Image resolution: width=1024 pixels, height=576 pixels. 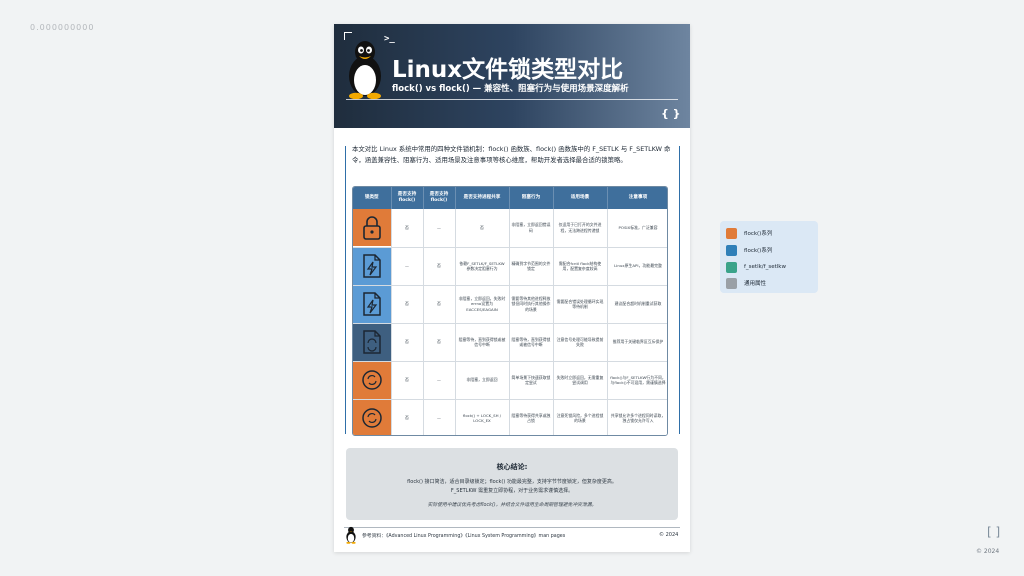 What do you see at coordinates (482, 304) in the screenshot?
I see `table-cell: 非阻塞，立即返回，失败时errno设置为EACCES/EAGAIN` at bounding box center [482, 304].